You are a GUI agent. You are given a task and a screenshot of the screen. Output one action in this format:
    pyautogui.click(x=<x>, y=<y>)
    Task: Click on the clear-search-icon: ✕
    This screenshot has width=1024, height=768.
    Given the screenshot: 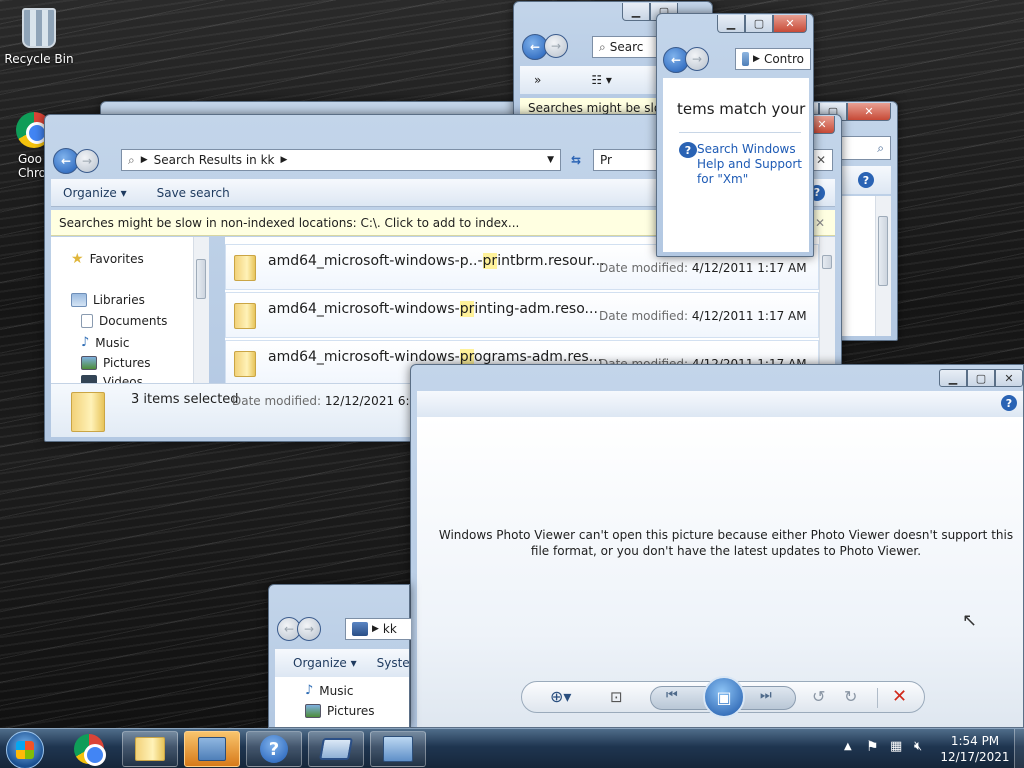 What is the action you would take?
    pyautogui.click(x=821, y=160)
    